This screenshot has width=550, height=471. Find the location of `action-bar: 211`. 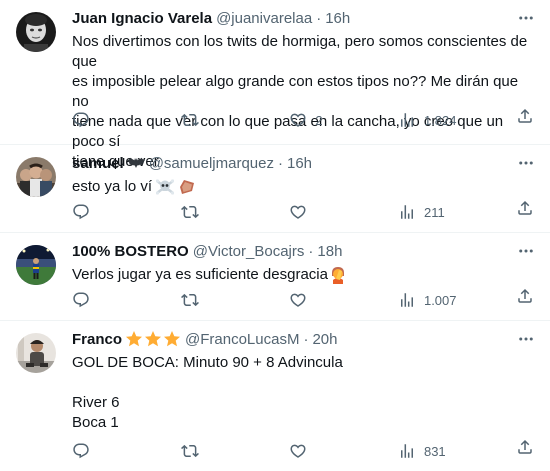

action-bar: 211 is located at coordinates (270, 212).